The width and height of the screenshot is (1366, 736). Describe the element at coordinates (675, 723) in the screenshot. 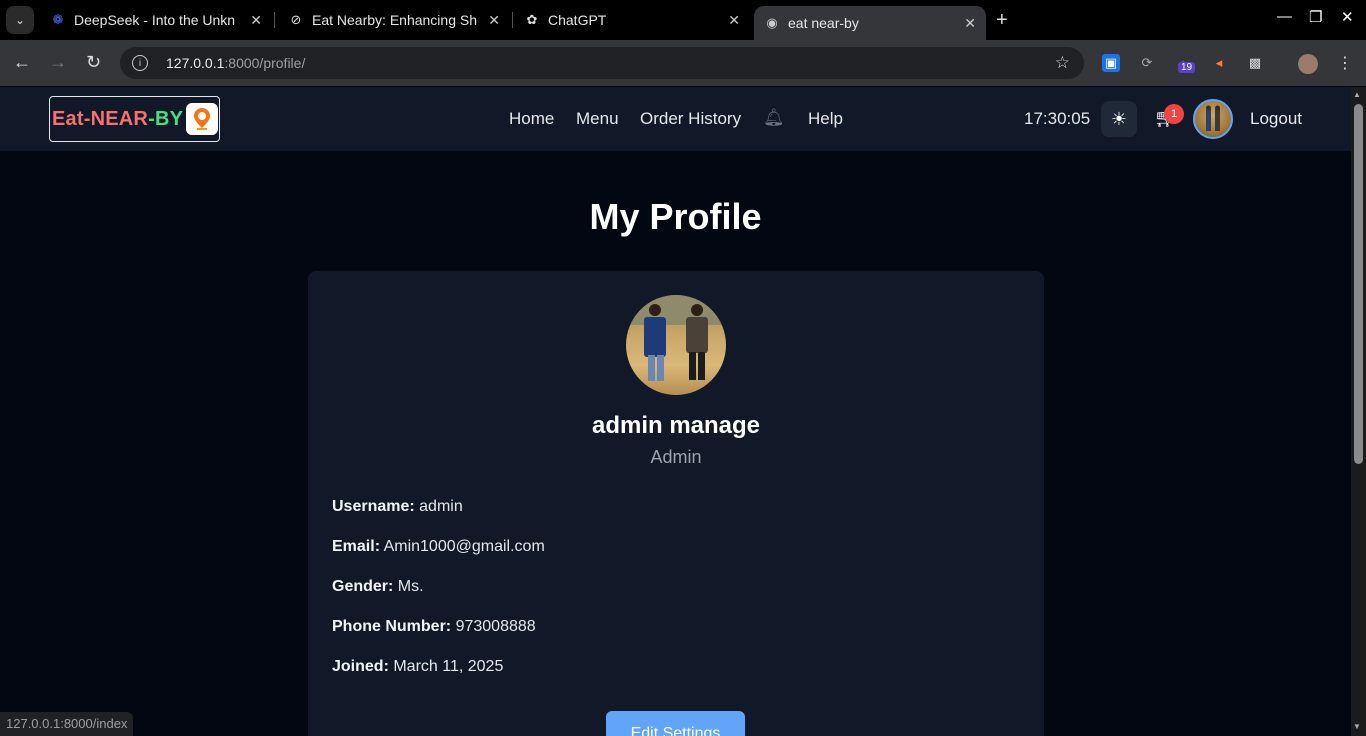

I see `edit-settings-button: Edit Settings` at that location.